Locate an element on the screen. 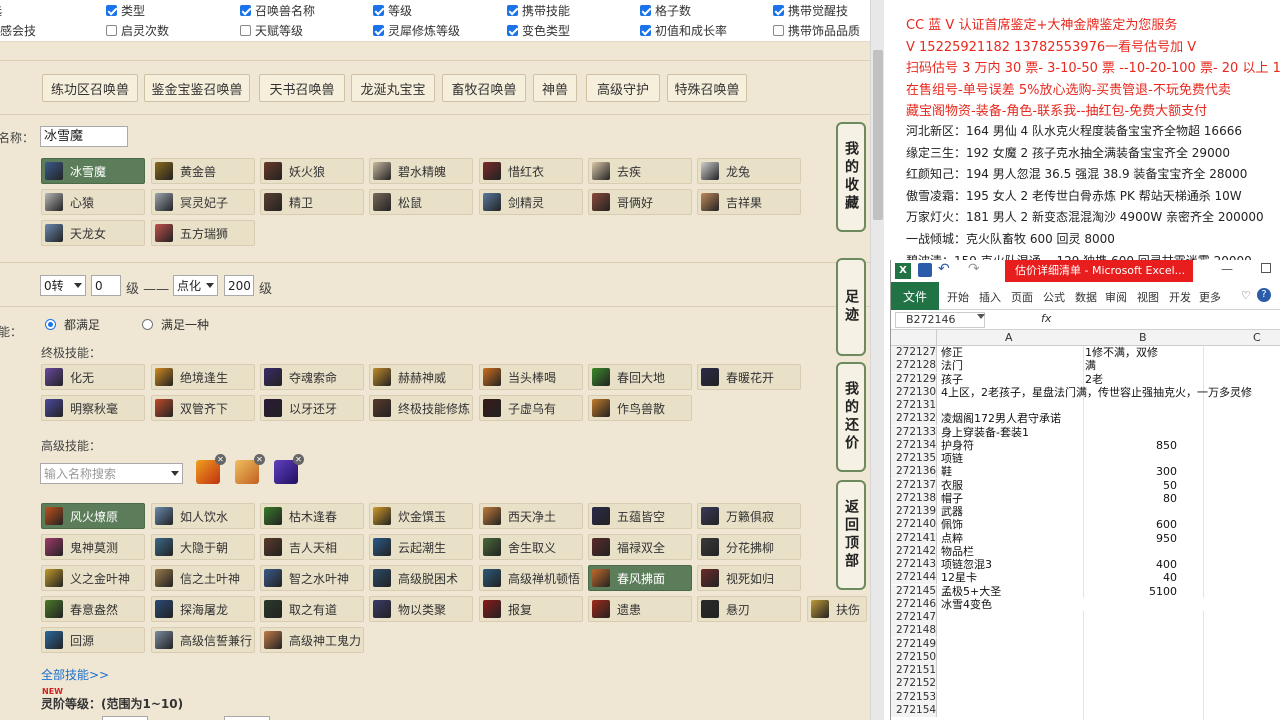  row-number: 272135 is located at coordinates (914, 458).